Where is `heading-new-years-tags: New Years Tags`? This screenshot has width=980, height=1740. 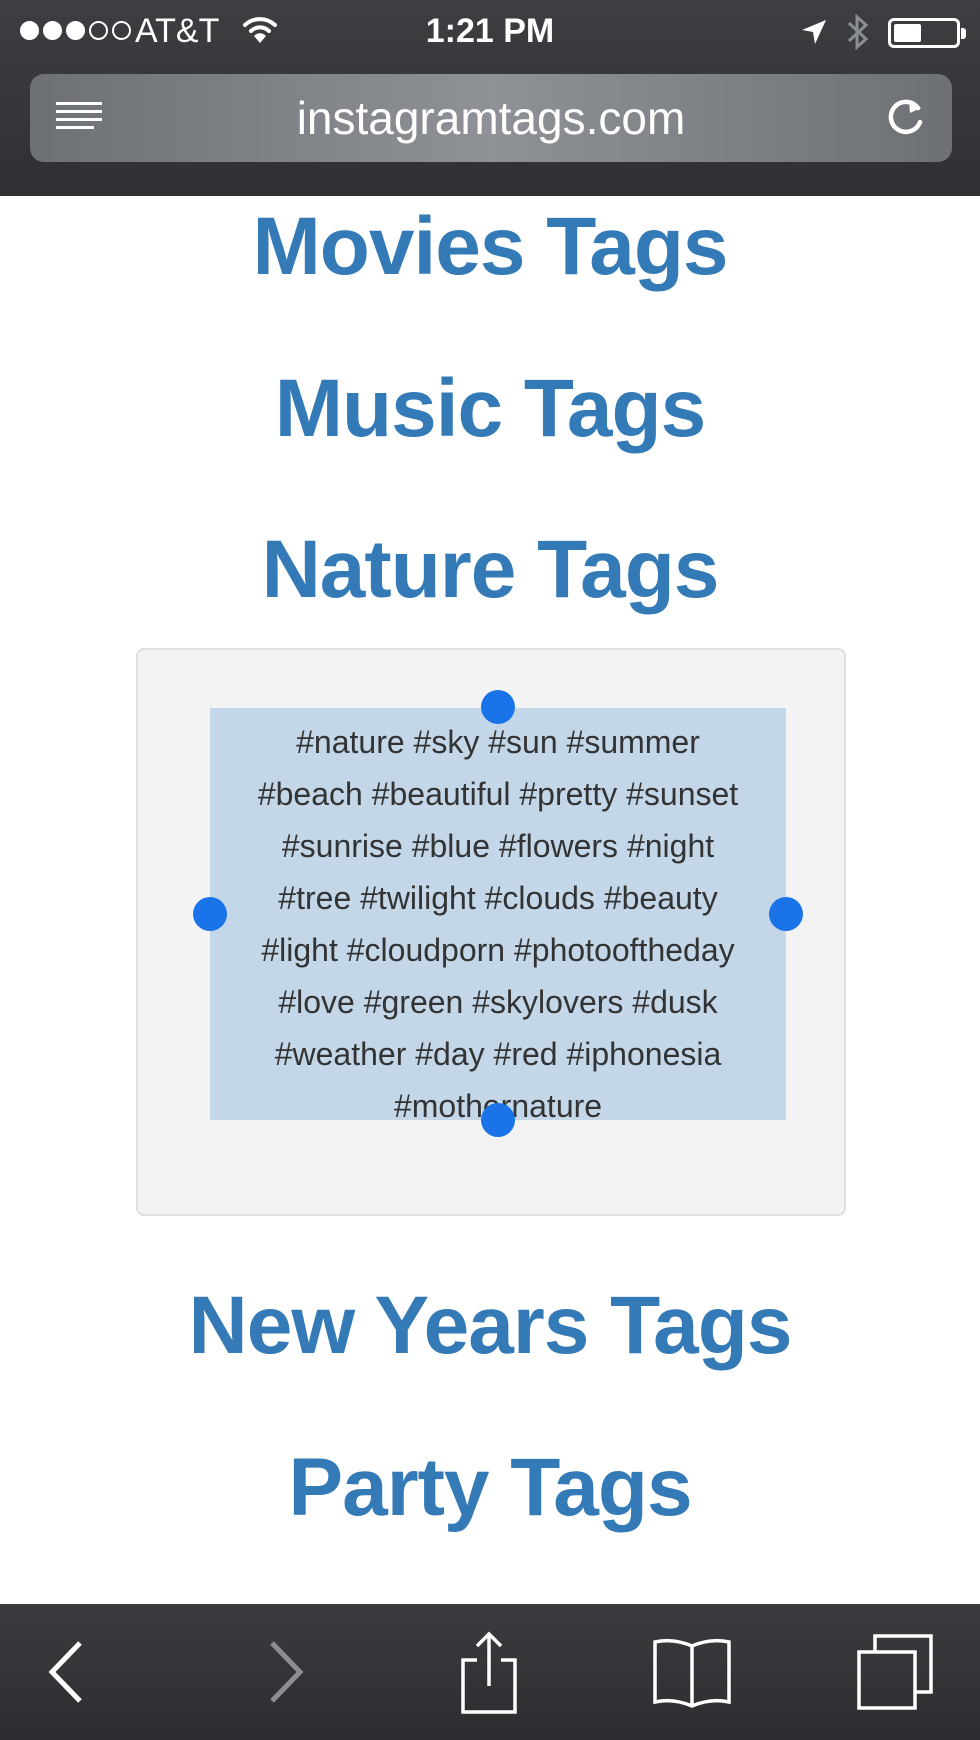 heading-new-years-tags: New Years Tags is located at coordinates (490, 1326).